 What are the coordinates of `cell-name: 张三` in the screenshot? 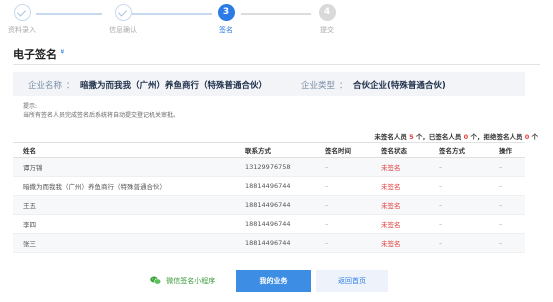 It's located at (124, 243).